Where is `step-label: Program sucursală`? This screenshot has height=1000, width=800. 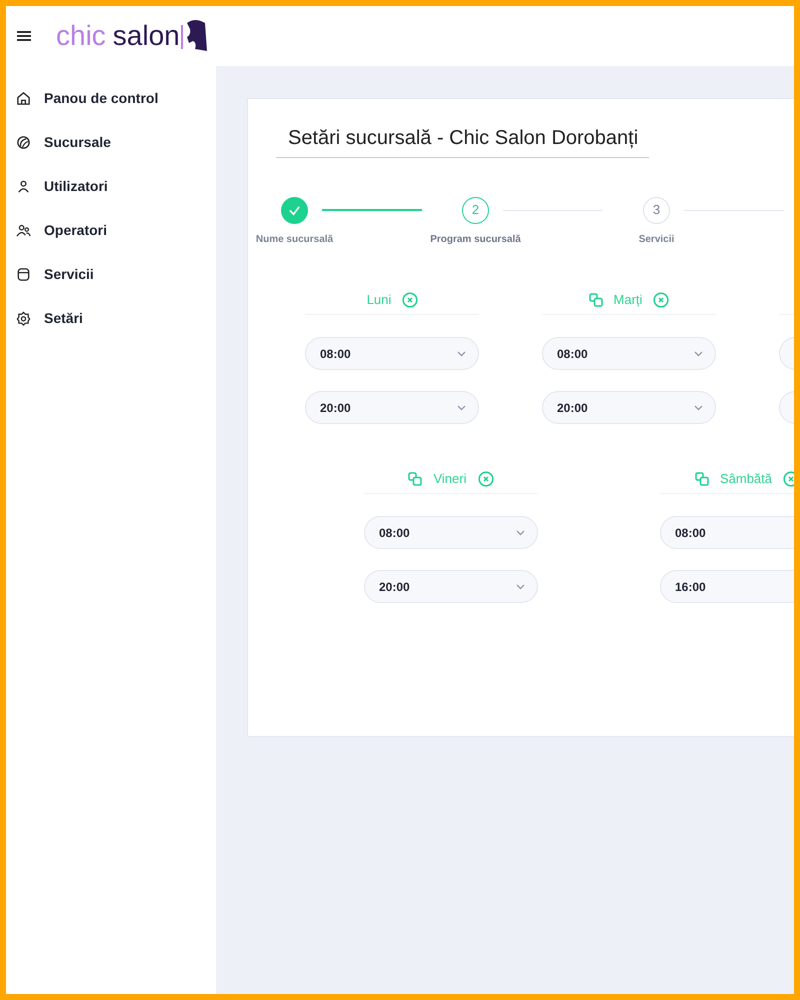
step-label: Program sucursală is located at coordinates (475, 240).